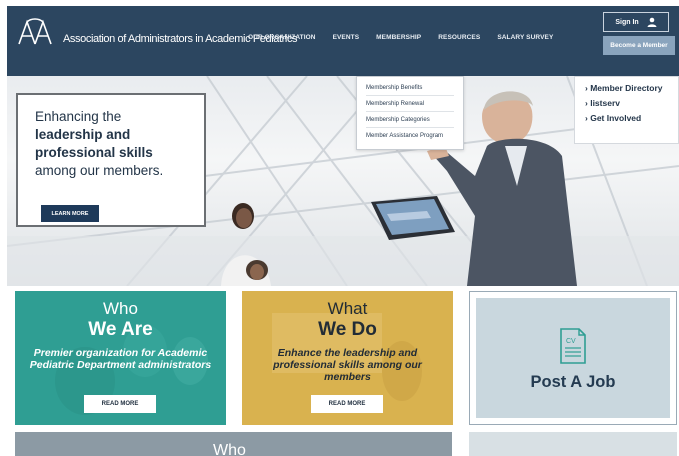 This screenshot has width=679, height=456. What do you see at coordinates (99, 170) in the screenshot?
I see `hero-line-4: among our members.` at bounding box center [99, 170].